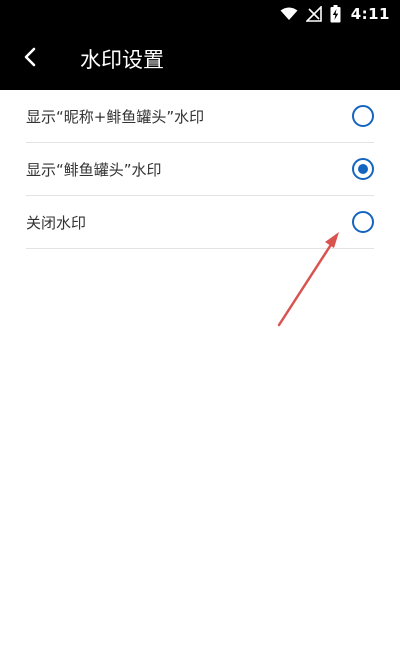 The width and height of the screenshot is (400, 670). Describe the element at coordinates (94, 169) in the screenshot. I see `option-label: 显示“鲱鱼罐头”水印` at that location.